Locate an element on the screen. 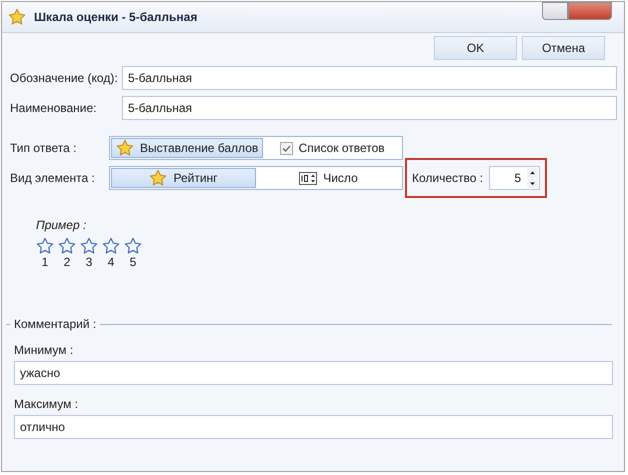  dialog-button: OK is located at coordinates (475, 48).